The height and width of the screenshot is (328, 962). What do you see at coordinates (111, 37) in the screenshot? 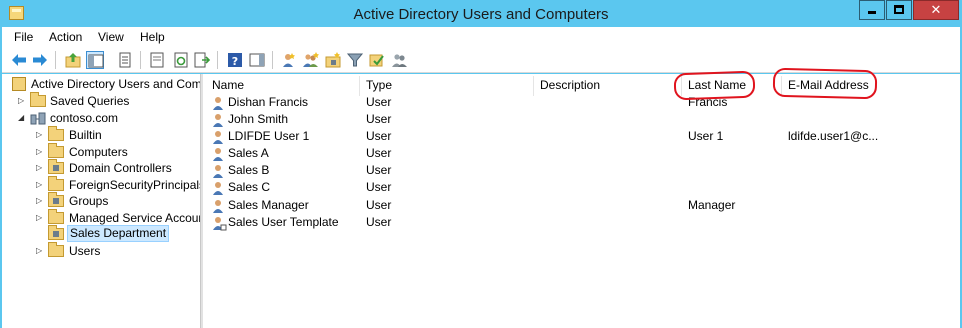
I see `menu-view: View` at bounding box center [111, 37].